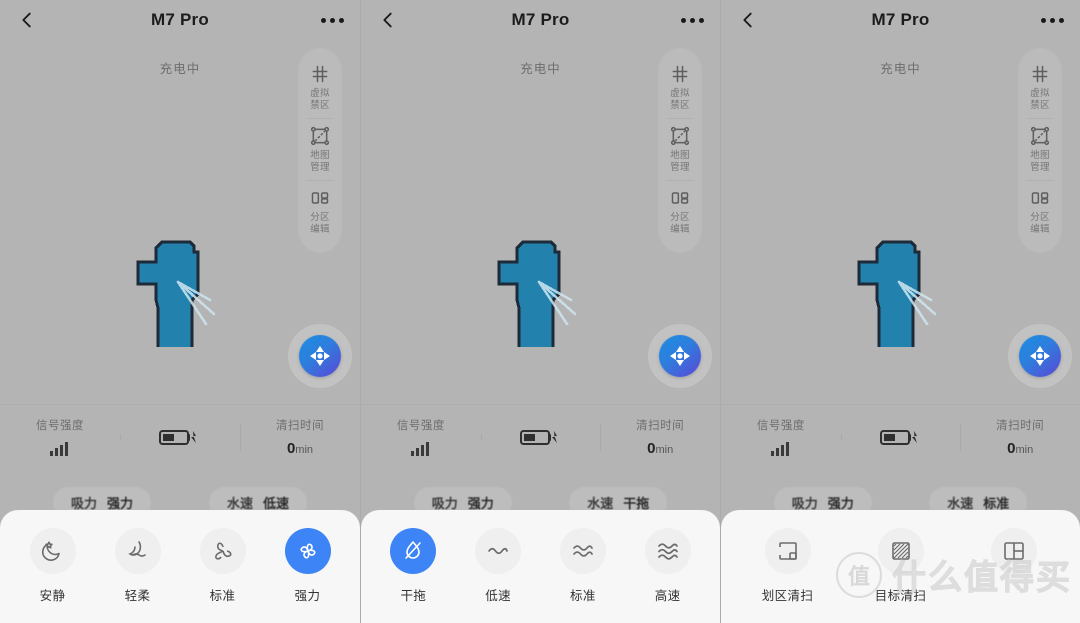  What do you see at coordinates (413, 551) in the screenshot?
I see `option-icon-wrap-selected` at bounding box center [413, 551].